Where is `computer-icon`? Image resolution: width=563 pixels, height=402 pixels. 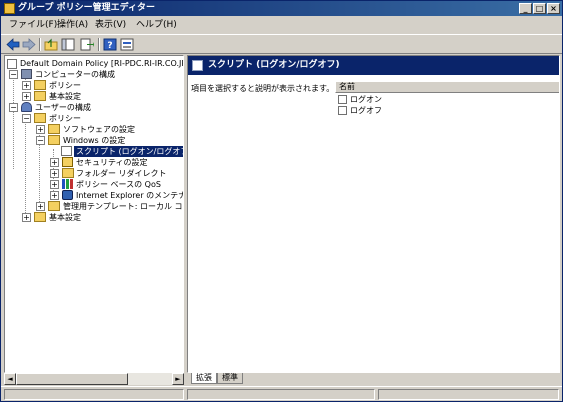
computer-icon is located at coordinates (26, 74).